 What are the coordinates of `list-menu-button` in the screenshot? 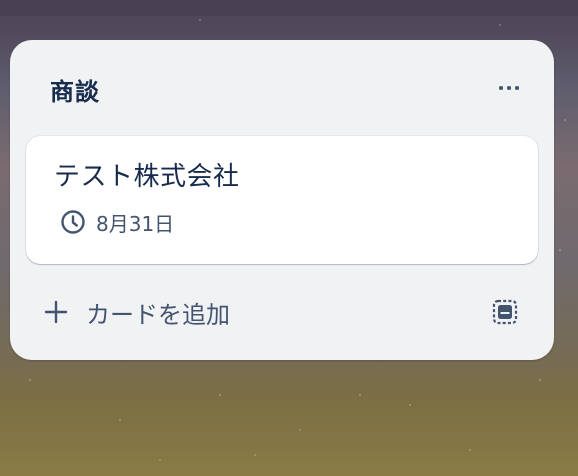 It's located at (509, 88).